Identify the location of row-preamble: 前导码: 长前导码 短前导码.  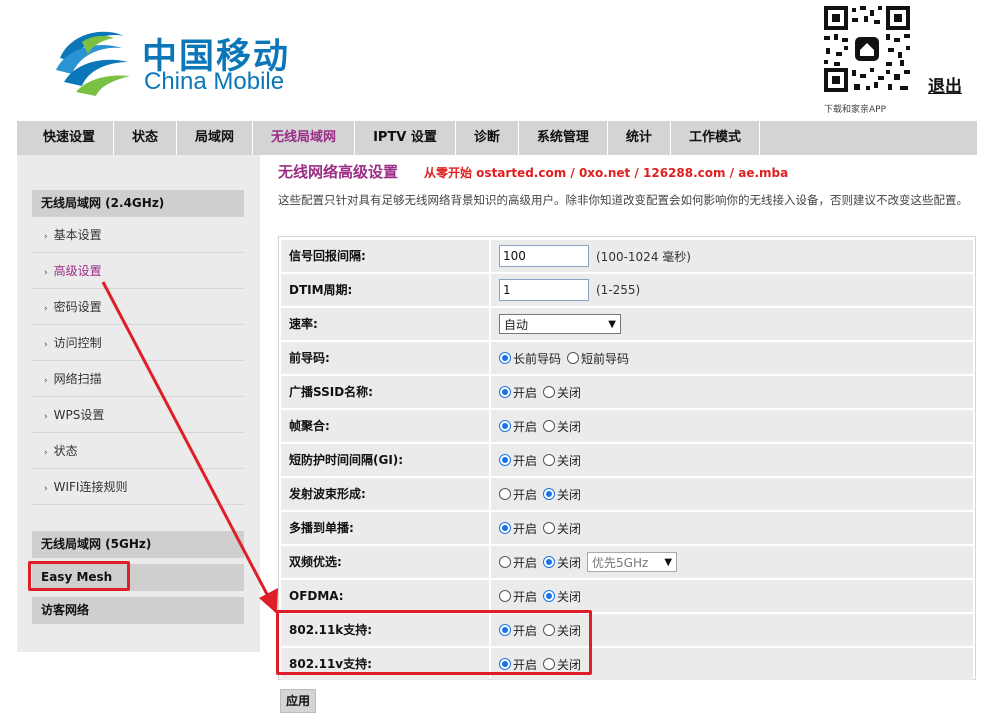
(627, 358).